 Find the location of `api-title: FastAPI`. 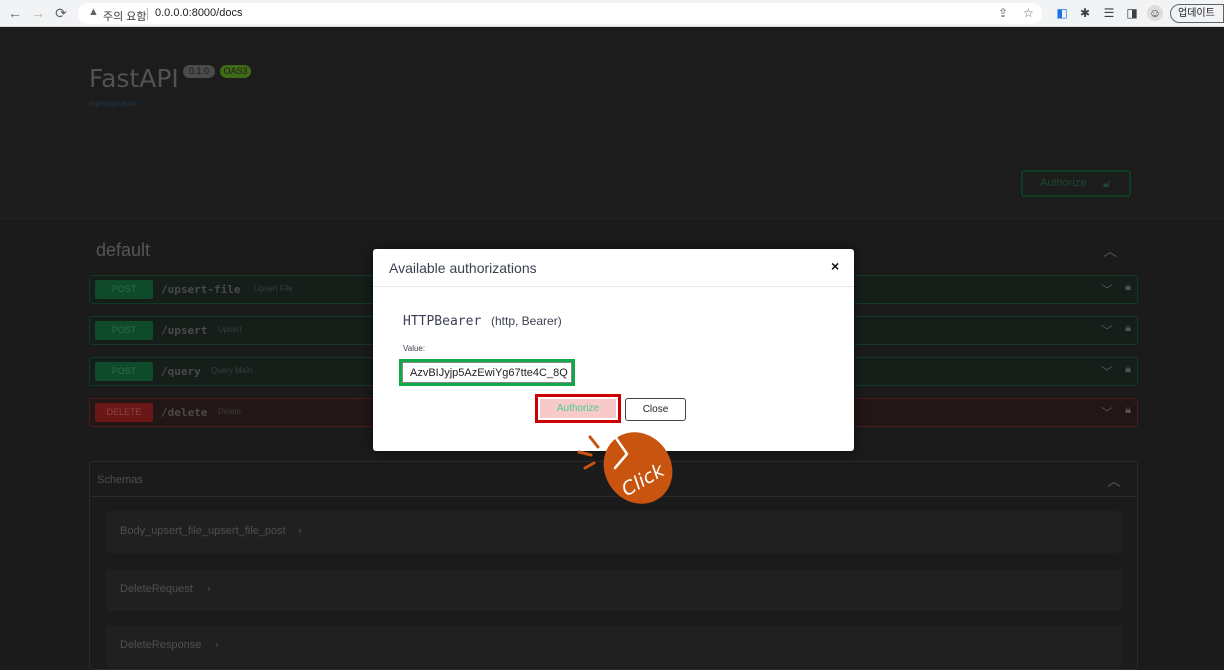

api-title: FastAPI is located at coordinates (134, 78).